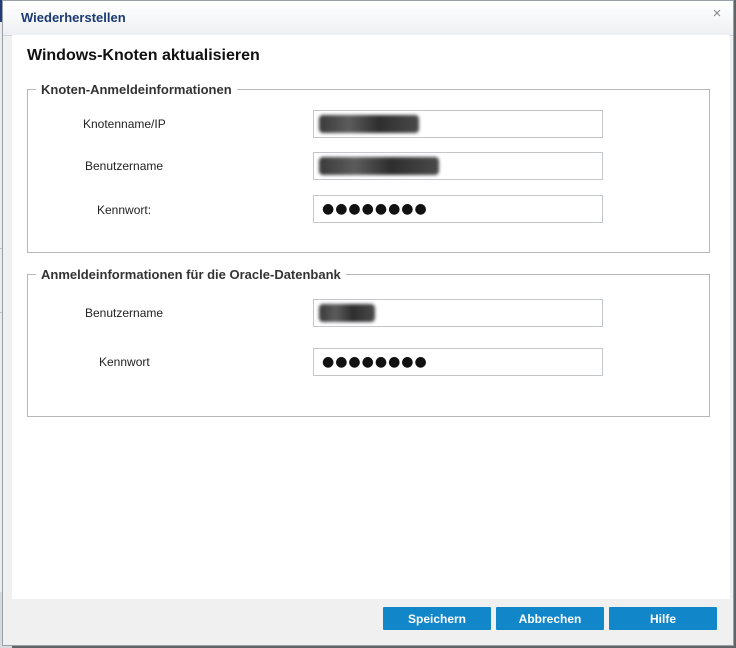  What do you see at coordinates (124, 210) in the screenshot?
I see `node-password-label: Kennwort:` at bounding box center [124, 210].